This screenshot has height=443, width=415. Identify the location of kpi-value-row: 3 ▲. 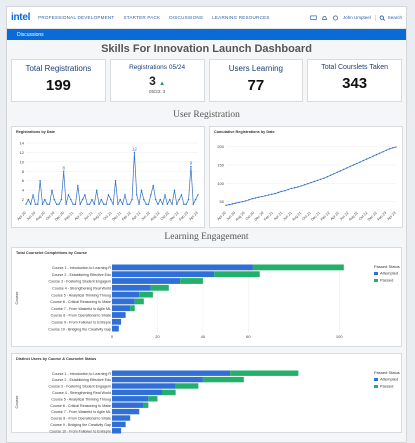
(157, 81).